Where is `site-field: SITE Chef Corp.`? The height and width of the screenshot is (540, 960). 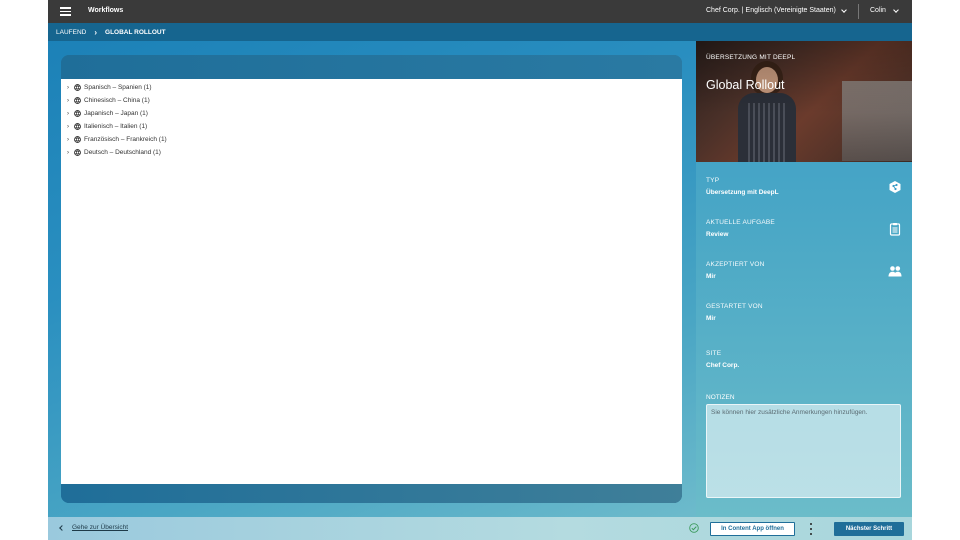 site-field: SITE Chef Corp. is located at coordinates (804, 359).